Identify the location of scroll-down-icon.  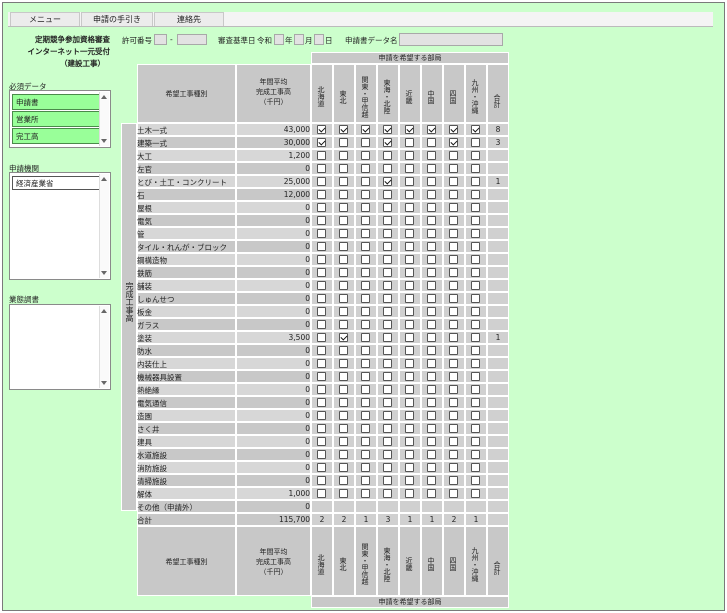
(104, 141).